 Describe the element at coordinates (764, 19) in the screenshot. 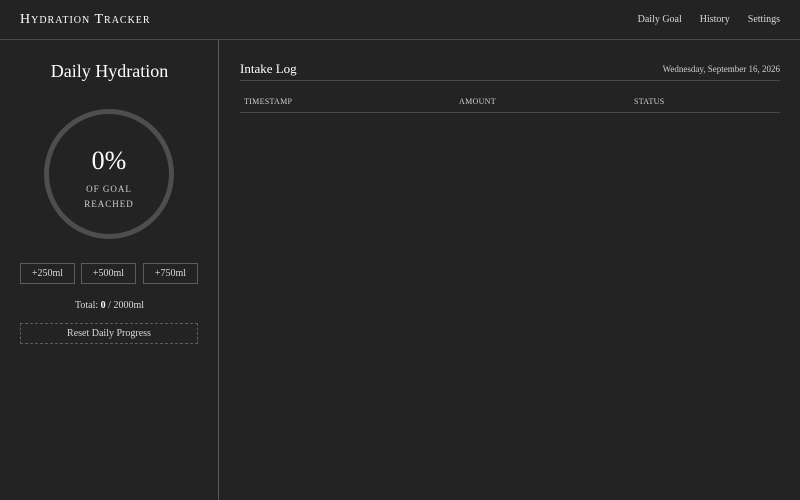

I see `nav-settings: Settings` at that location.